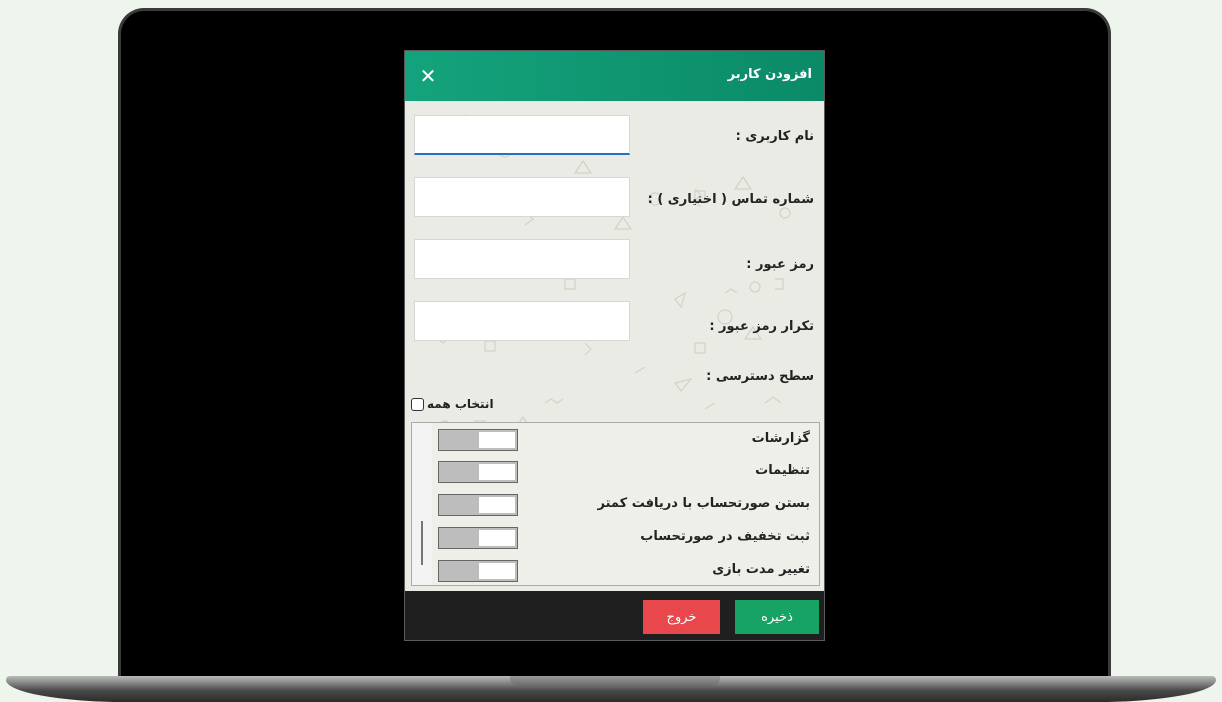  Describe the element at coordinates (761, 569) in the screenshot. I see `permission-label: تغییر مدت بازی` at that location.